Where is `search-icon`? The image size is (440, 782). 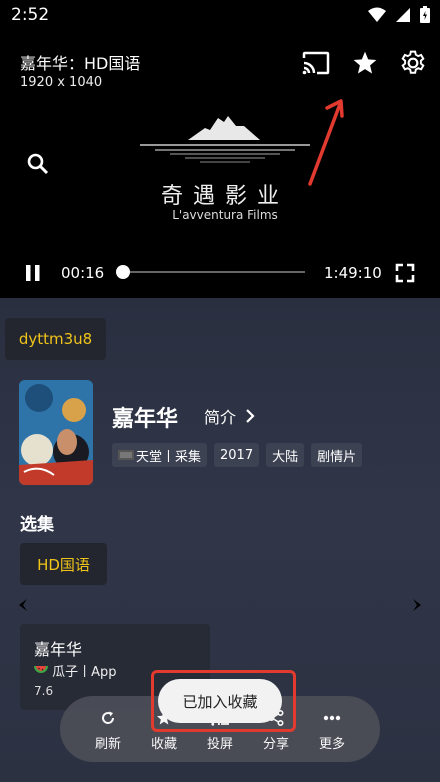
search-icon is located at coordinates (38, 166).